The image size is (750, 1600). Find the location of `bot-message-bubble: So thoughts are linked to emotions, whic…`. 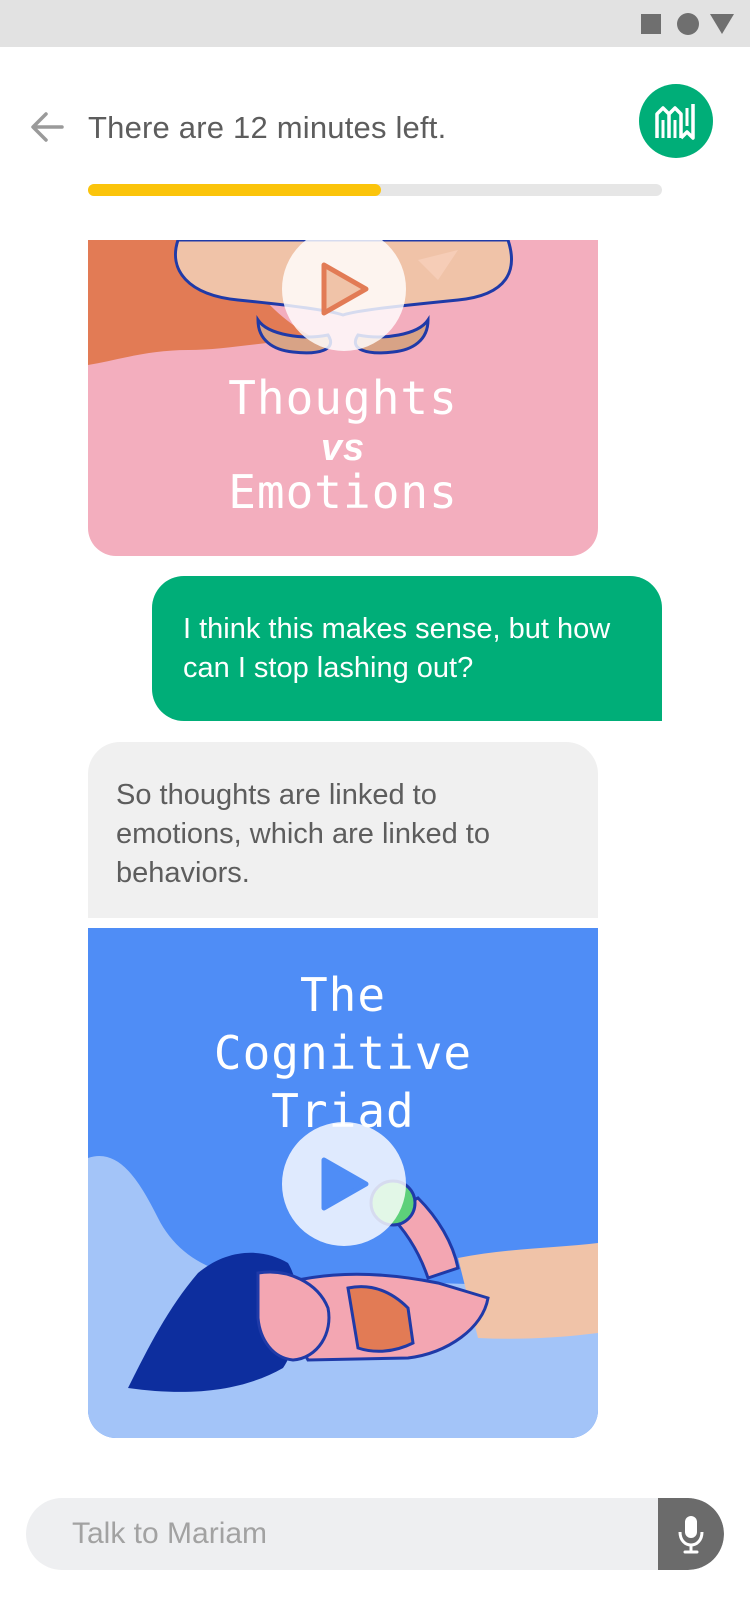

bot-message-bubble: So thoughts are linked to emotions, whic… is located at coordinates (343, 830).